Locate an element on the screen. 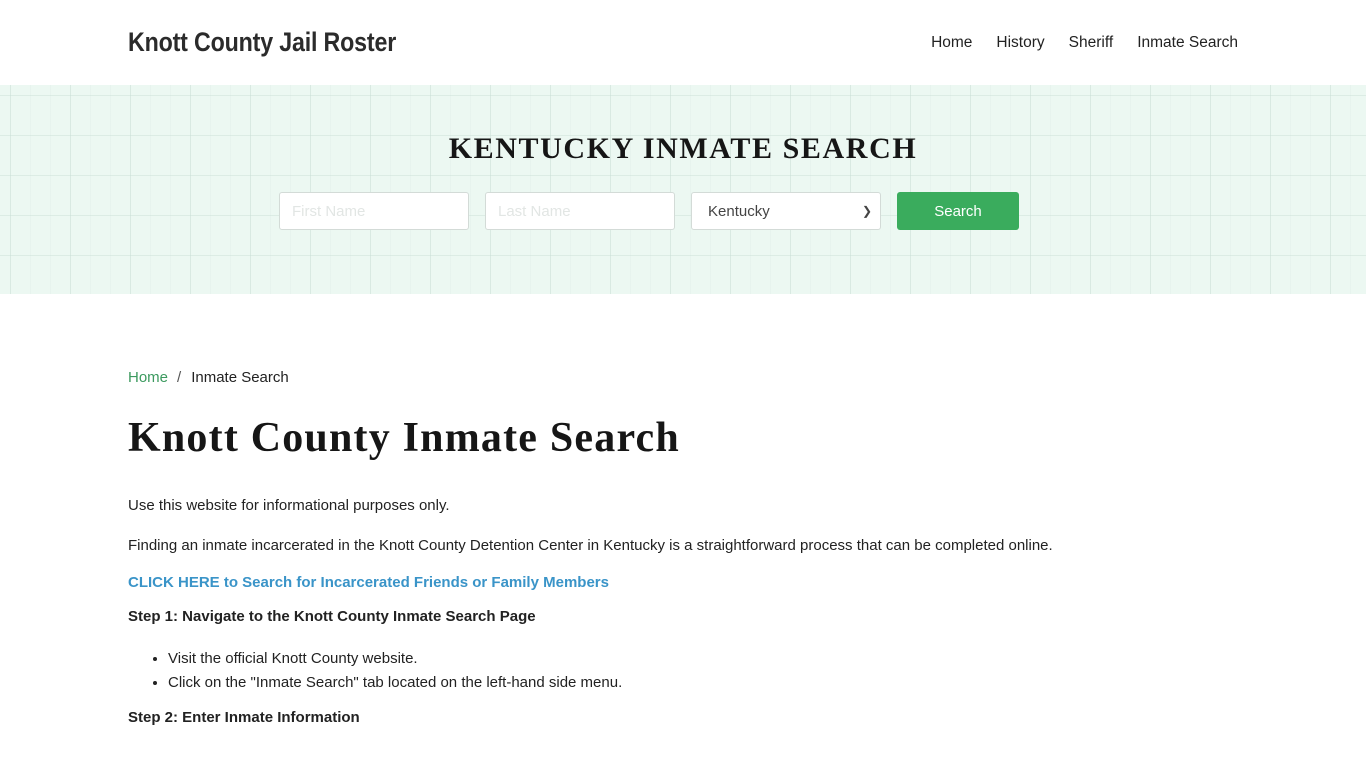 This screenshot has width=1366, height=768. breadcrumb: Home / Inmate Search is located at coordinates (683, 377).